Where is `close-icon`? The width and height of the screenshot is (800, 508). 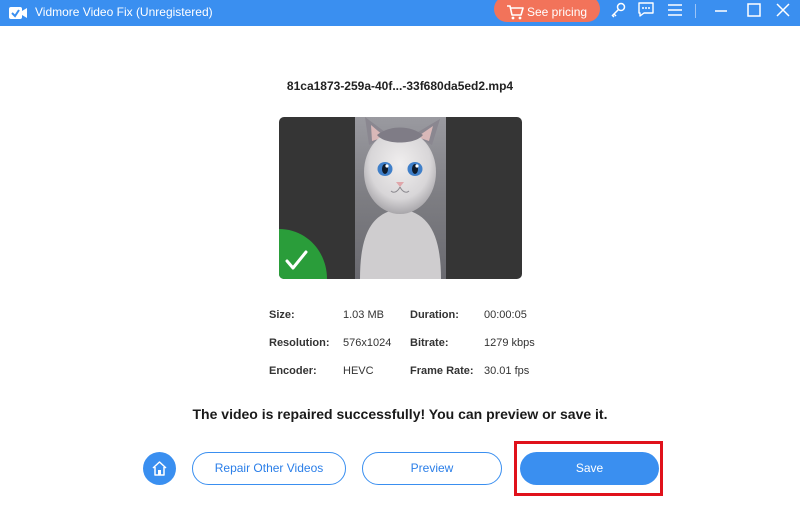
close-icon is located at coordinates (783, 10).